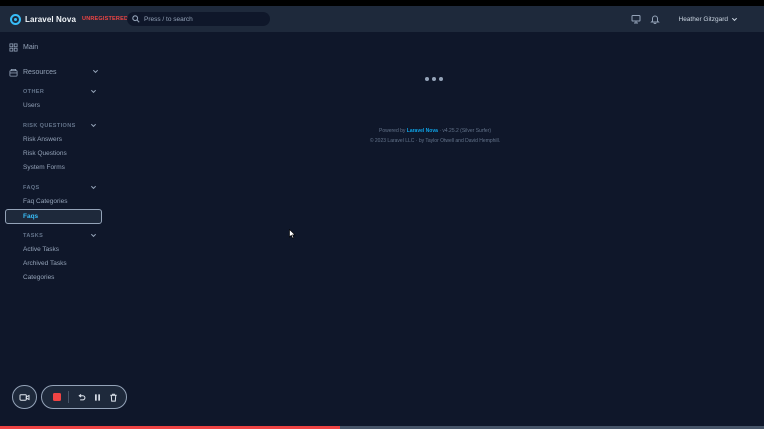  What do you see at coordinates (13, 47) in the screenshot?
I see `grid-icon` at bounding box center [13, 47].